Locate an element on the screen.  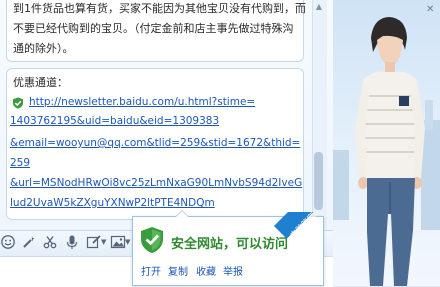
message-text: 通的除外）。 is located at coordinates (43, 48).